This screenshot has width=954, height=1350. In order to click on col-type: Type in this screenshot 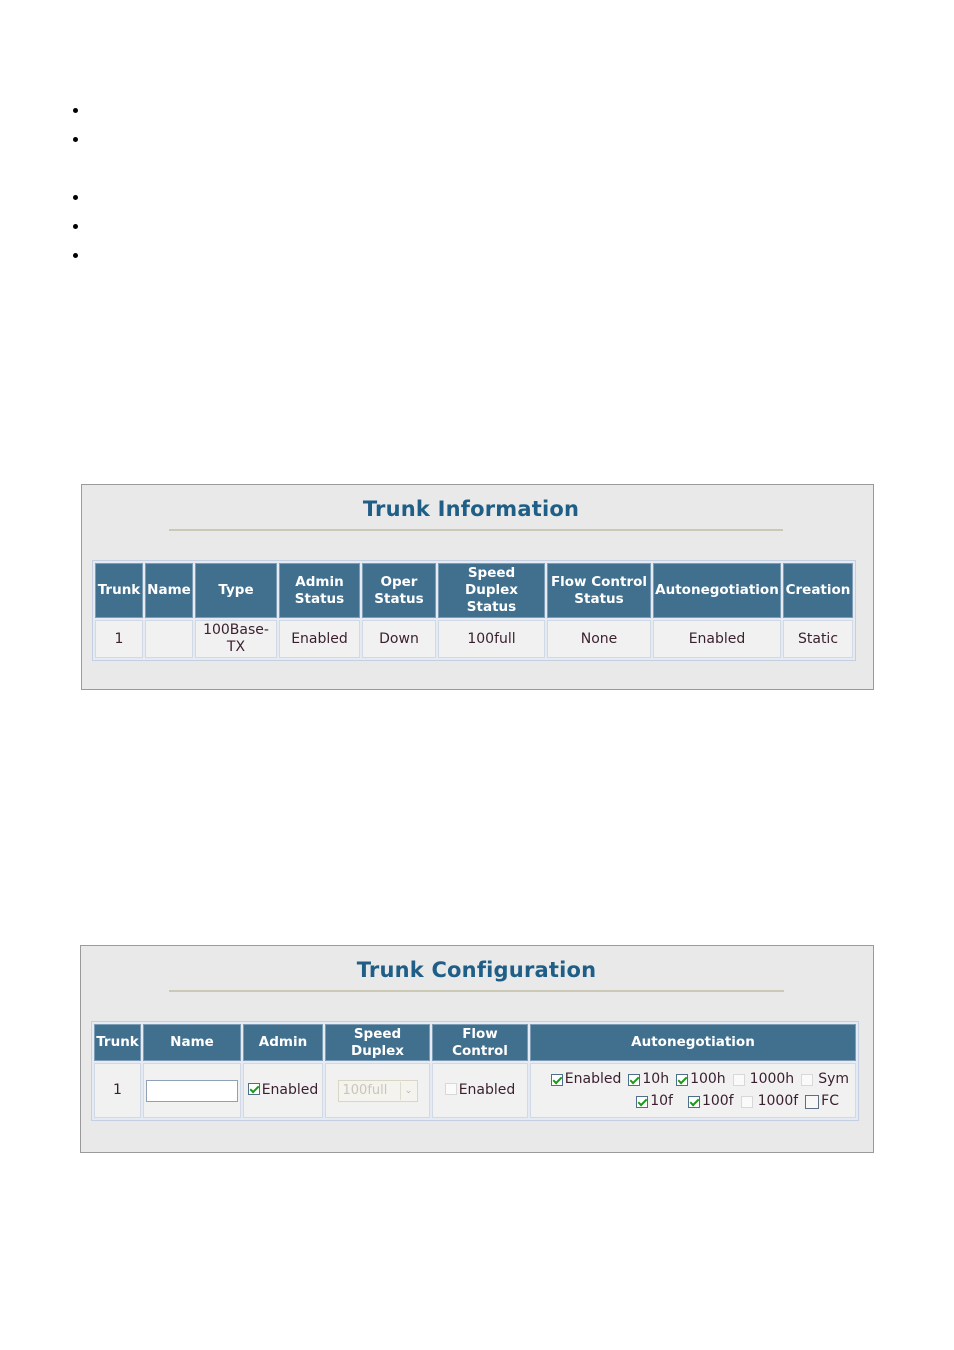, I will do `click(236, 590)`.